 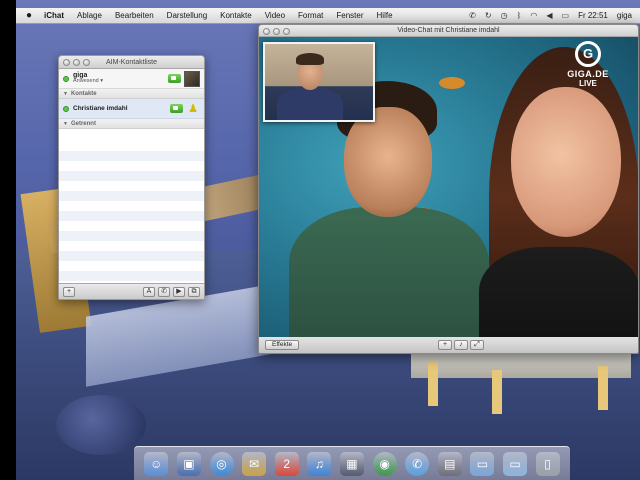 I want to click on group-label: Getrennt, so click(x=83, y=123).